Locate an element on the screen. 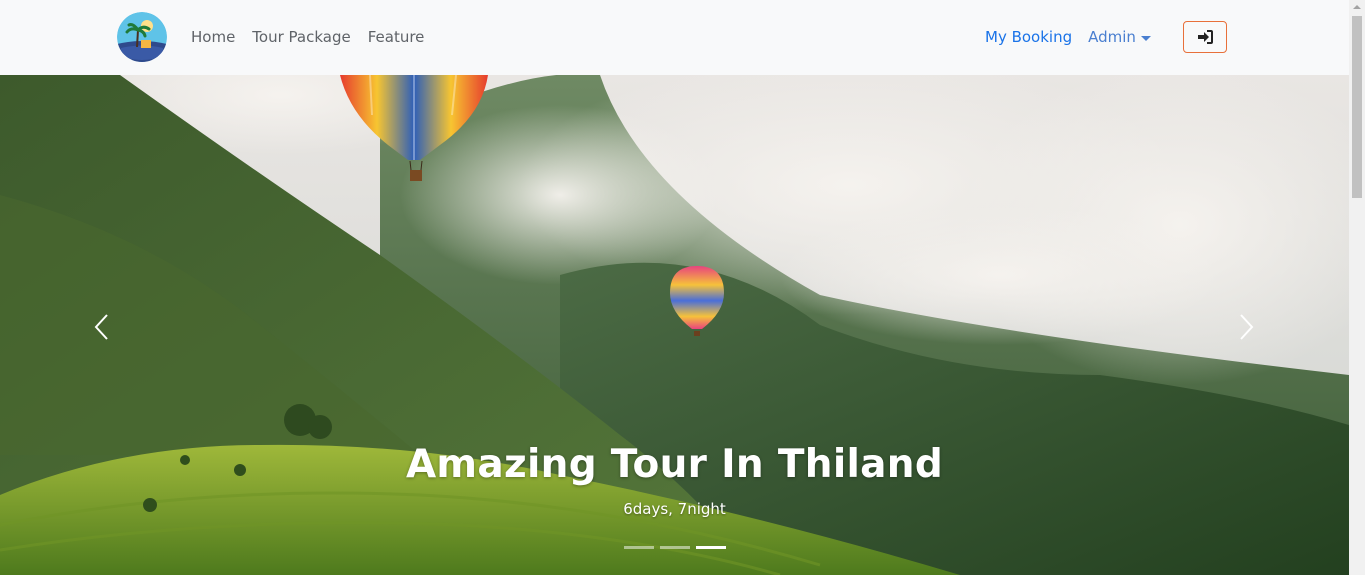 The width and height of the screenshot is (1365, 575). login-button is located at coordinates (1205, 37).